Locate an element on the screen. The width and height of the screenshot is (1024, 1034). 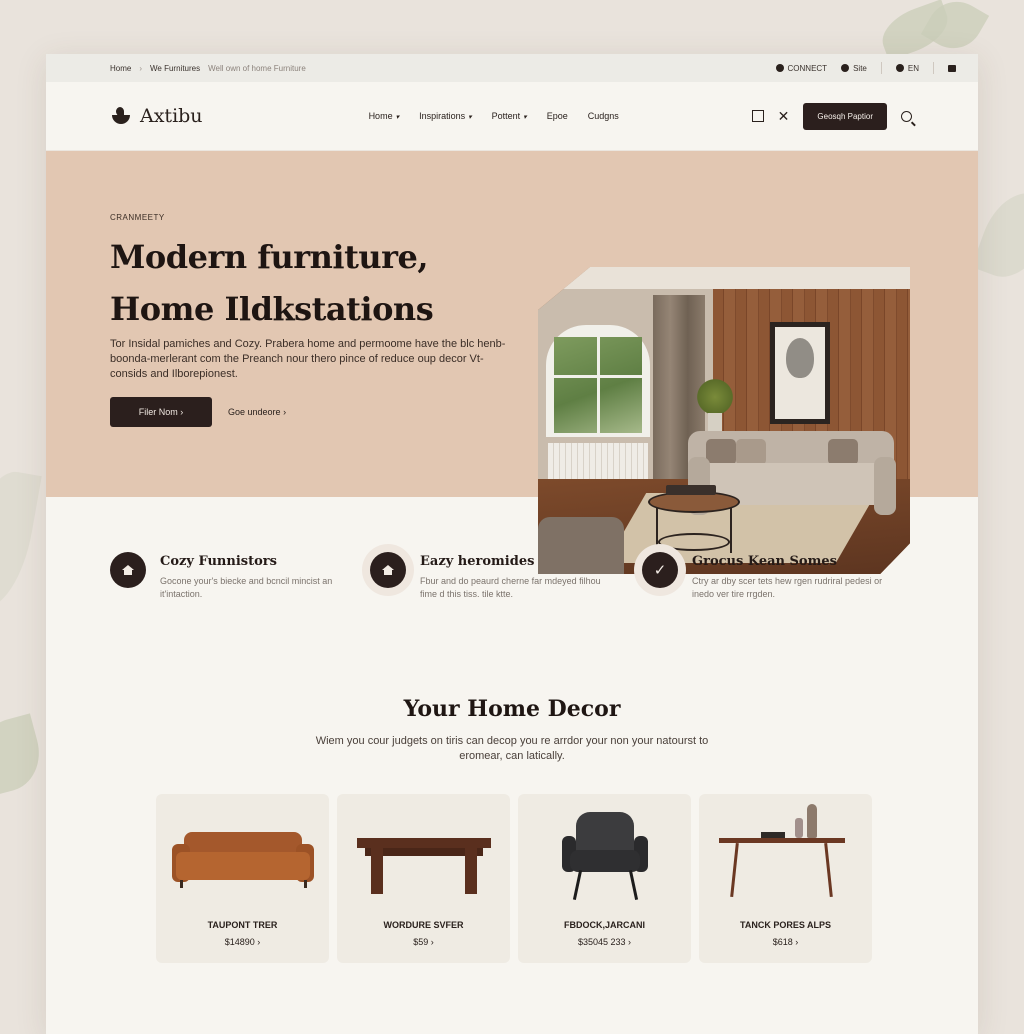
product-price: $59 is located at coordinates (421, 942).